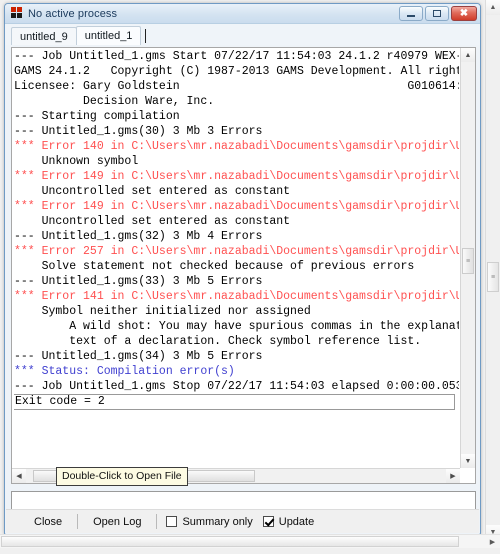  I want to click on log-line: --- Starting compilation, so click(97, 116).